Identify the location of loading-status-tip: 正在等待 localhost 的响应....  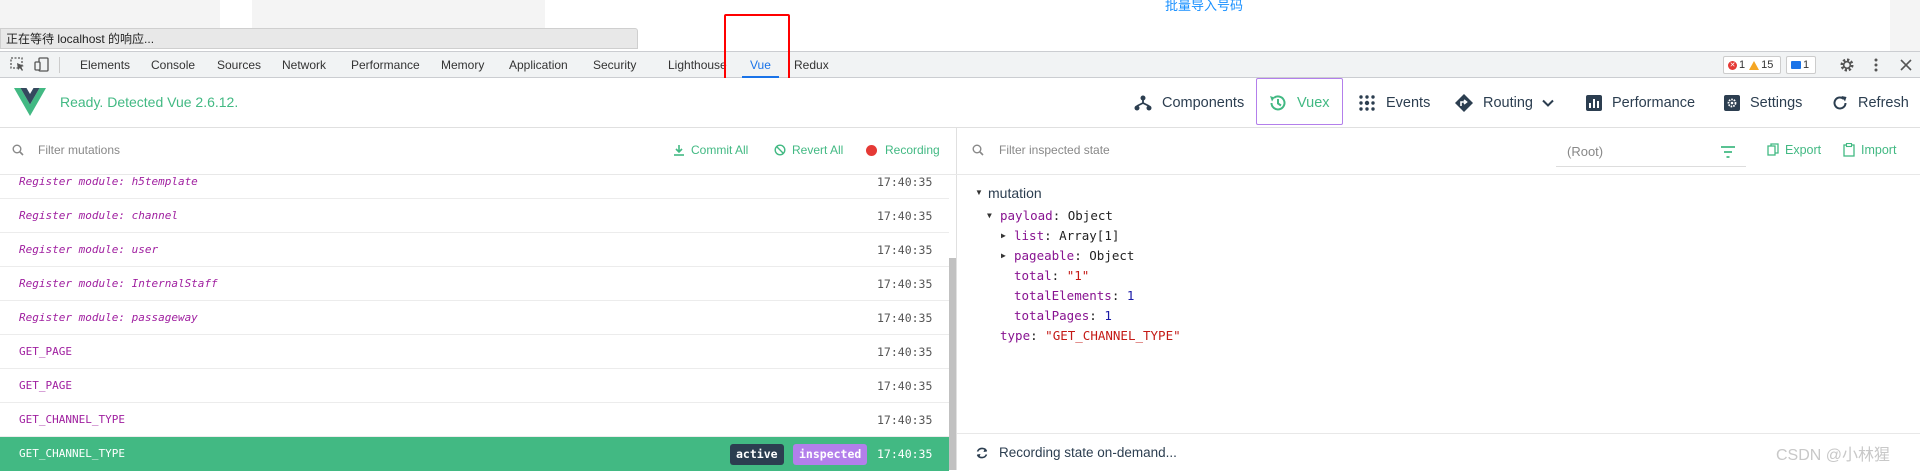
(319, 38).